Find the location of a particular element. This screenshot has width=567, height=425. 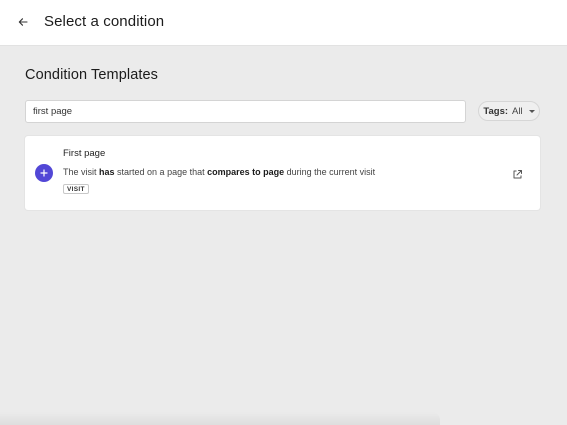

arrow-left-icon is located at coordinates (23, 22).